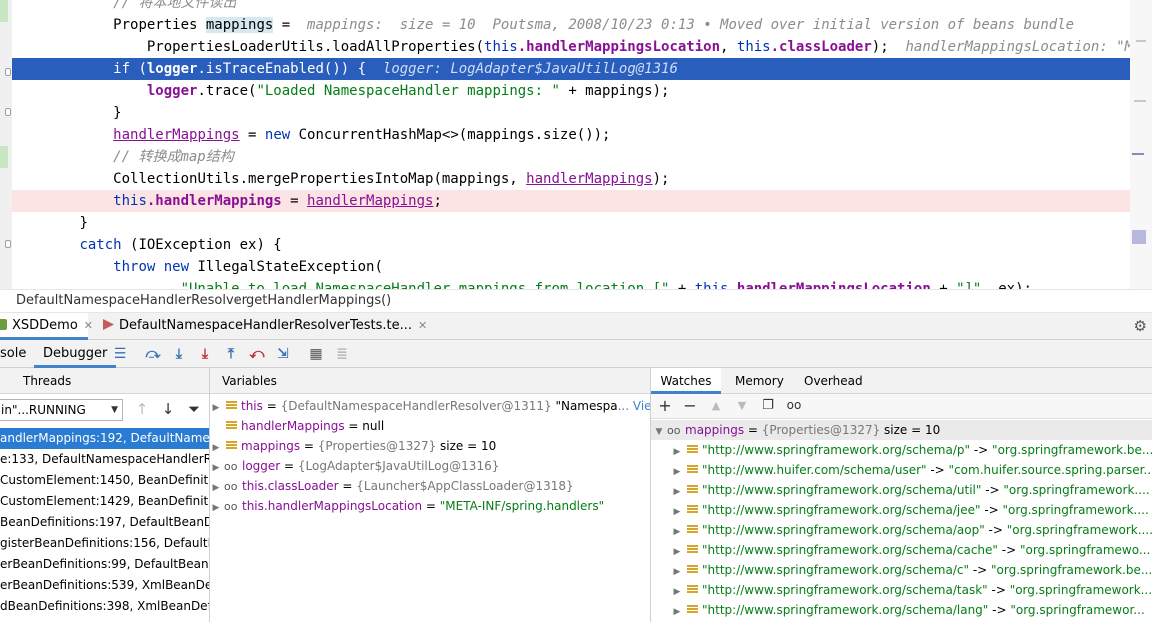 This screenshot has height=622, width=1152. I want to click on breadcrumb-method: getHandlerMappings(), so click(318, 301).